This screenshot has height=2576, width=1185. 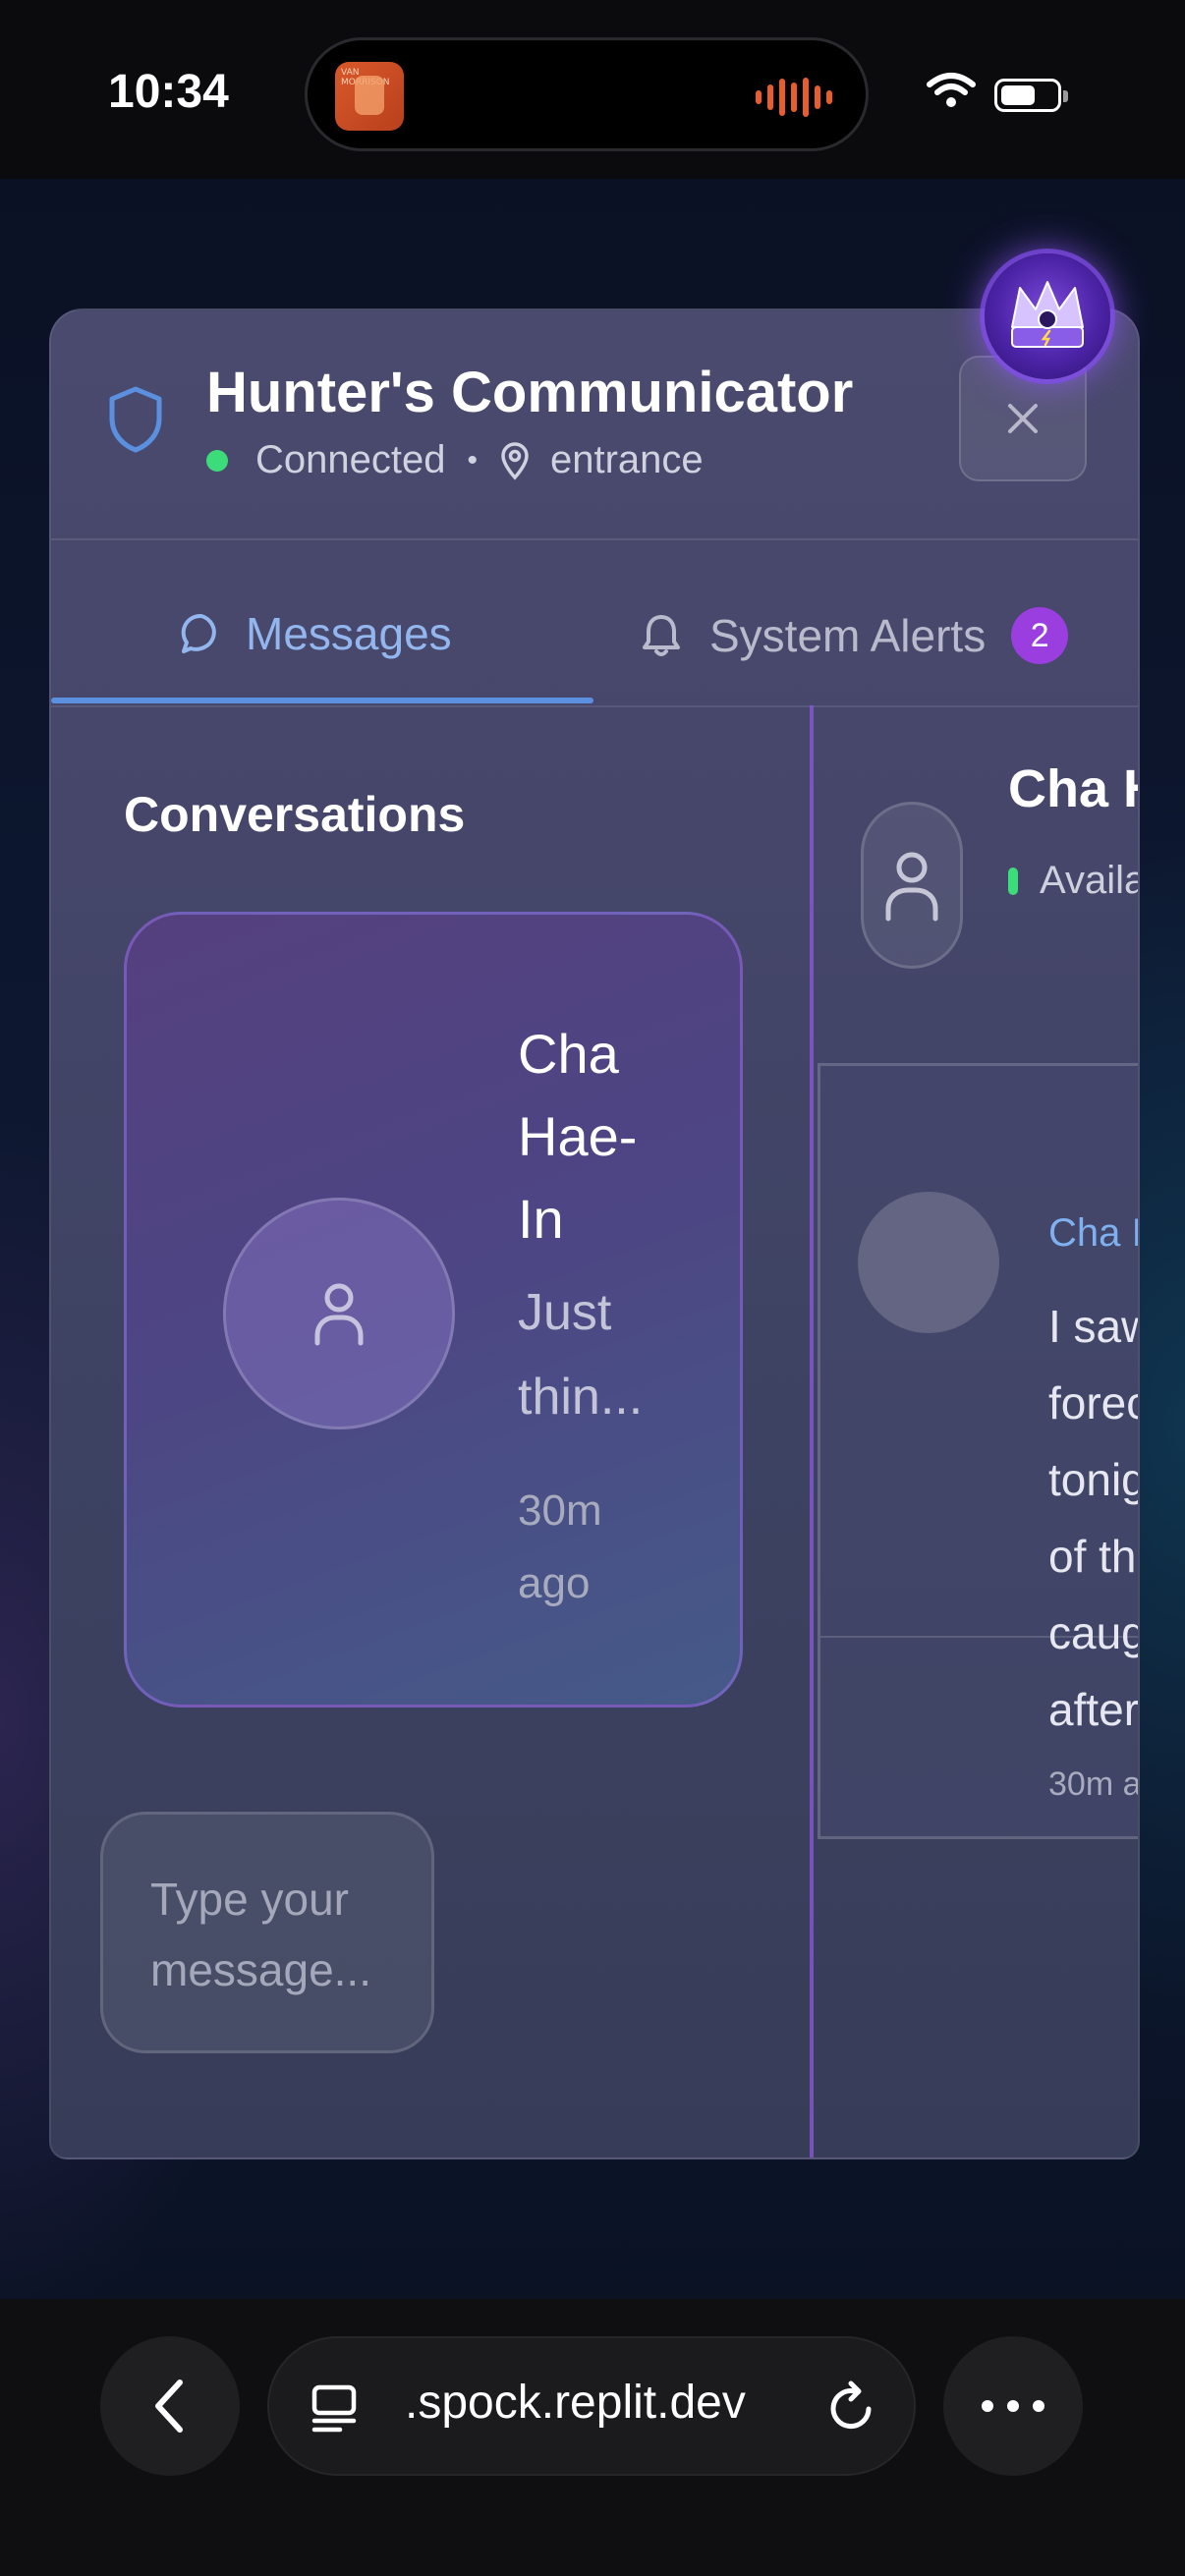 I want to click on active-tab-indicator, so click(x=322, y=700).